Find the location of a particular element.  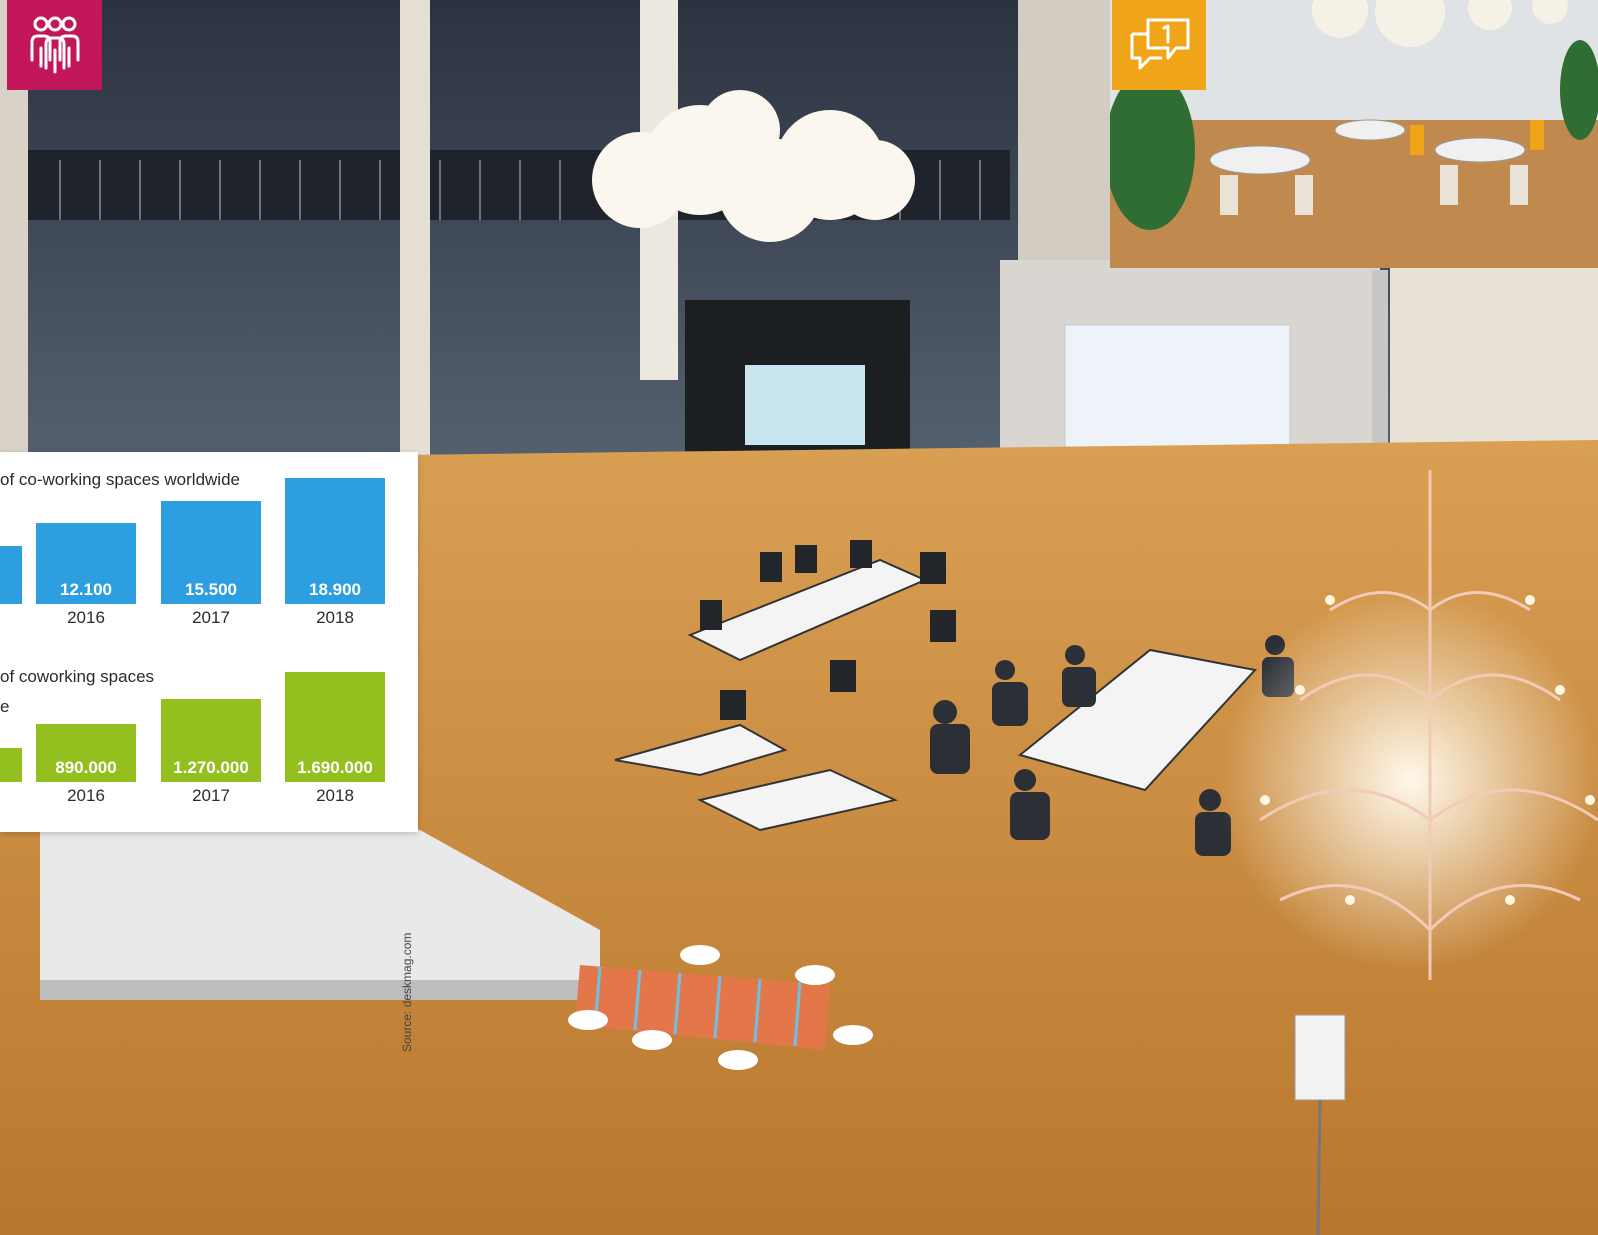

people-badge is located at coordinates (54, 45).